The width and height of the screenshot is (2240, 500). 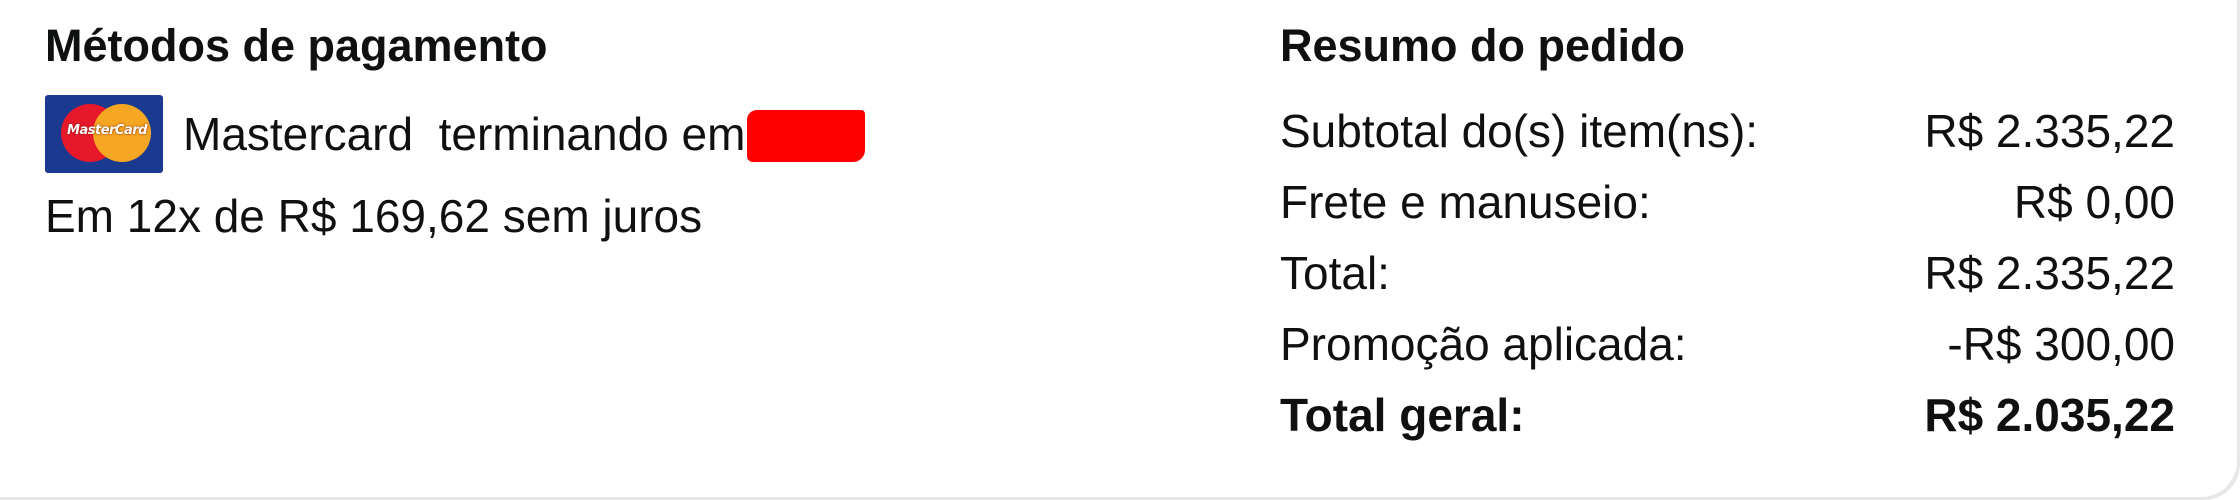 I want to click on summary-row-grand-total: Total geral: R$ 2.035,22, so click(x=1727, y=415).